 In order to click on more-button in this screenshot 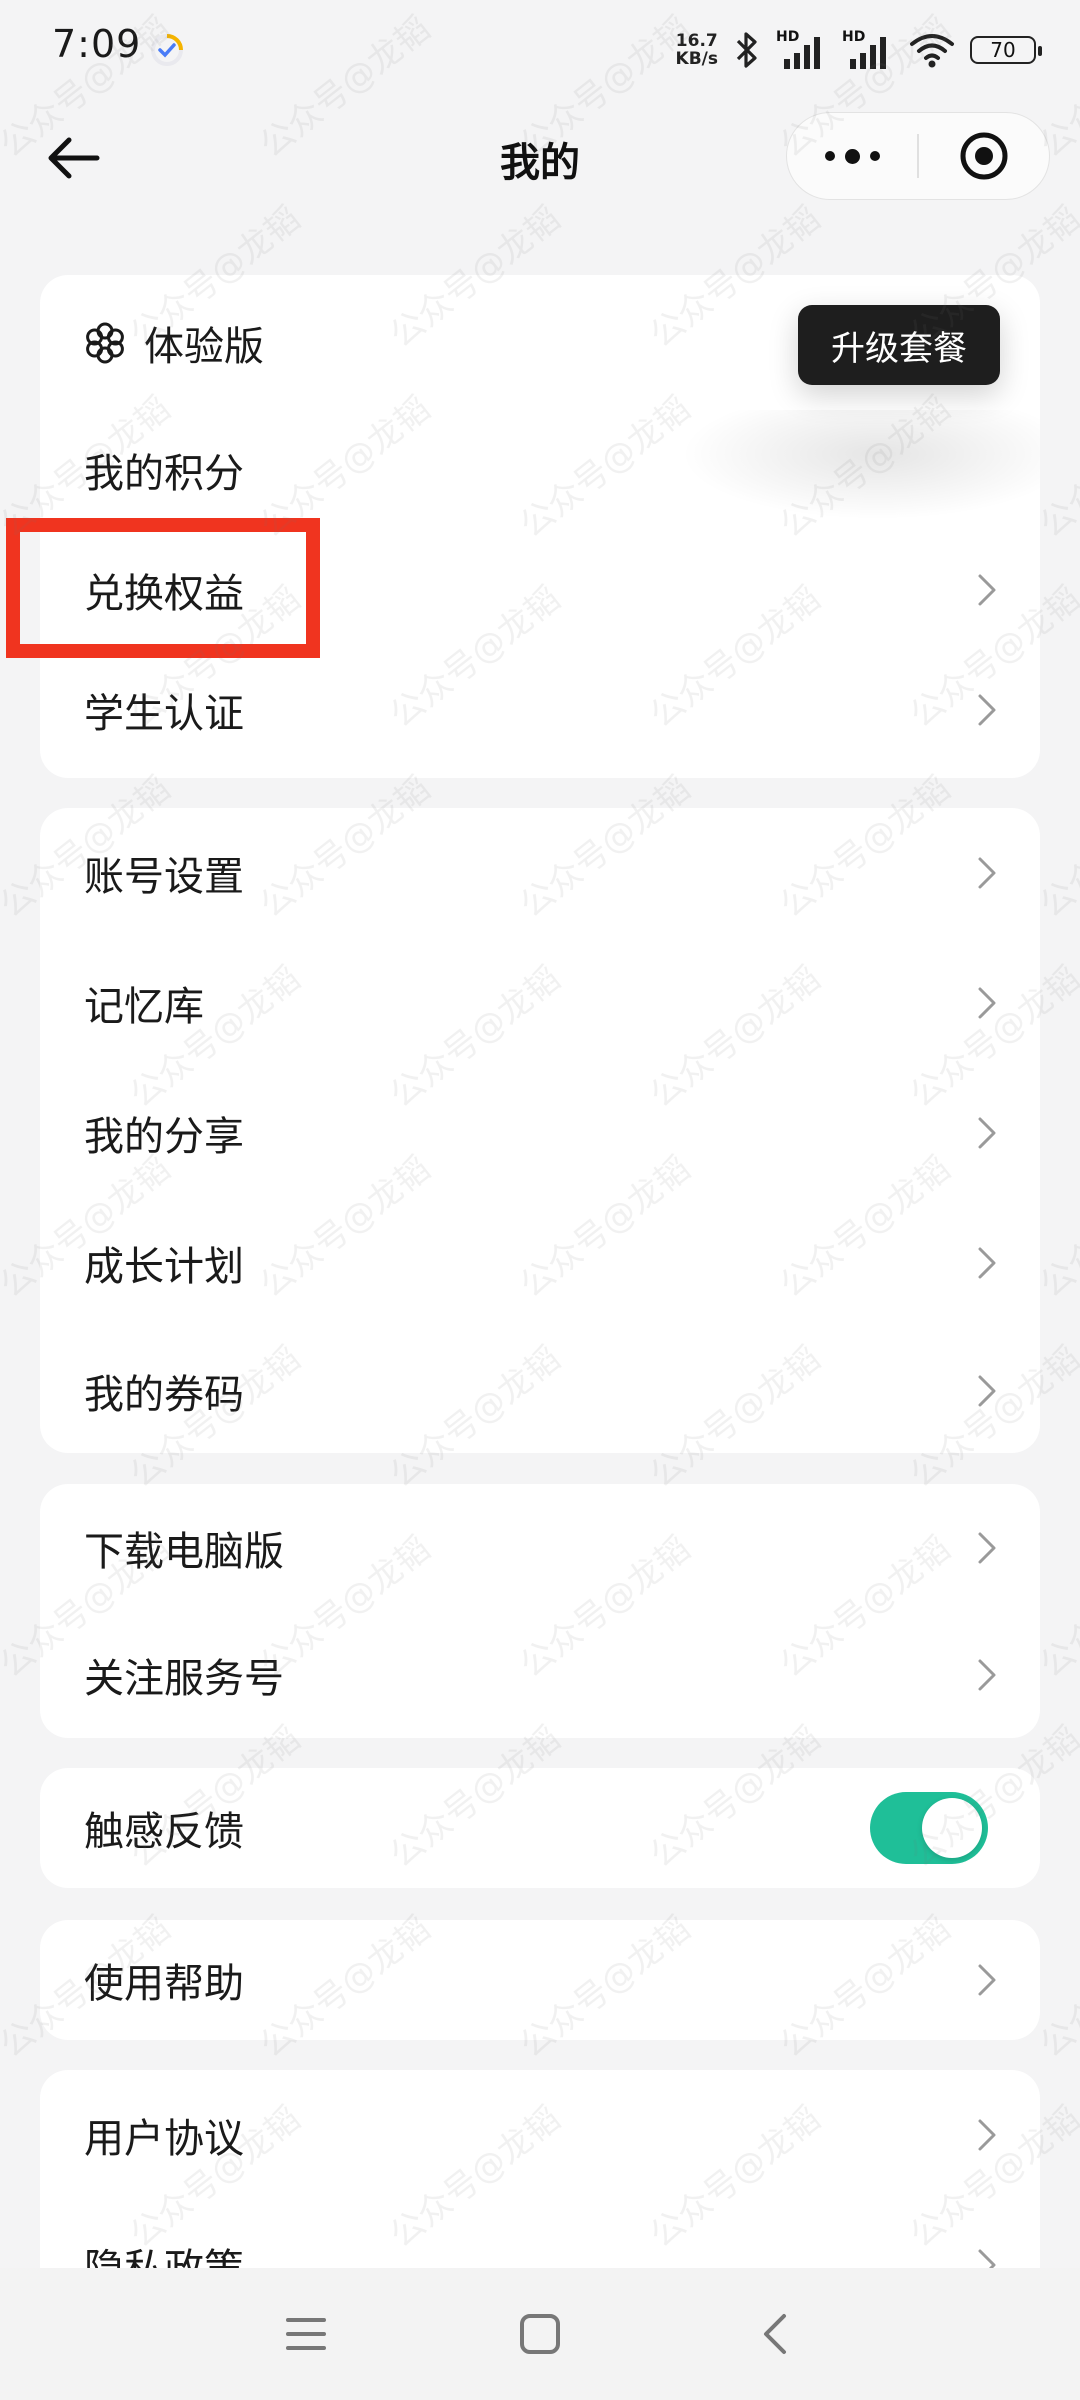, I will do `click(852, 156)`.